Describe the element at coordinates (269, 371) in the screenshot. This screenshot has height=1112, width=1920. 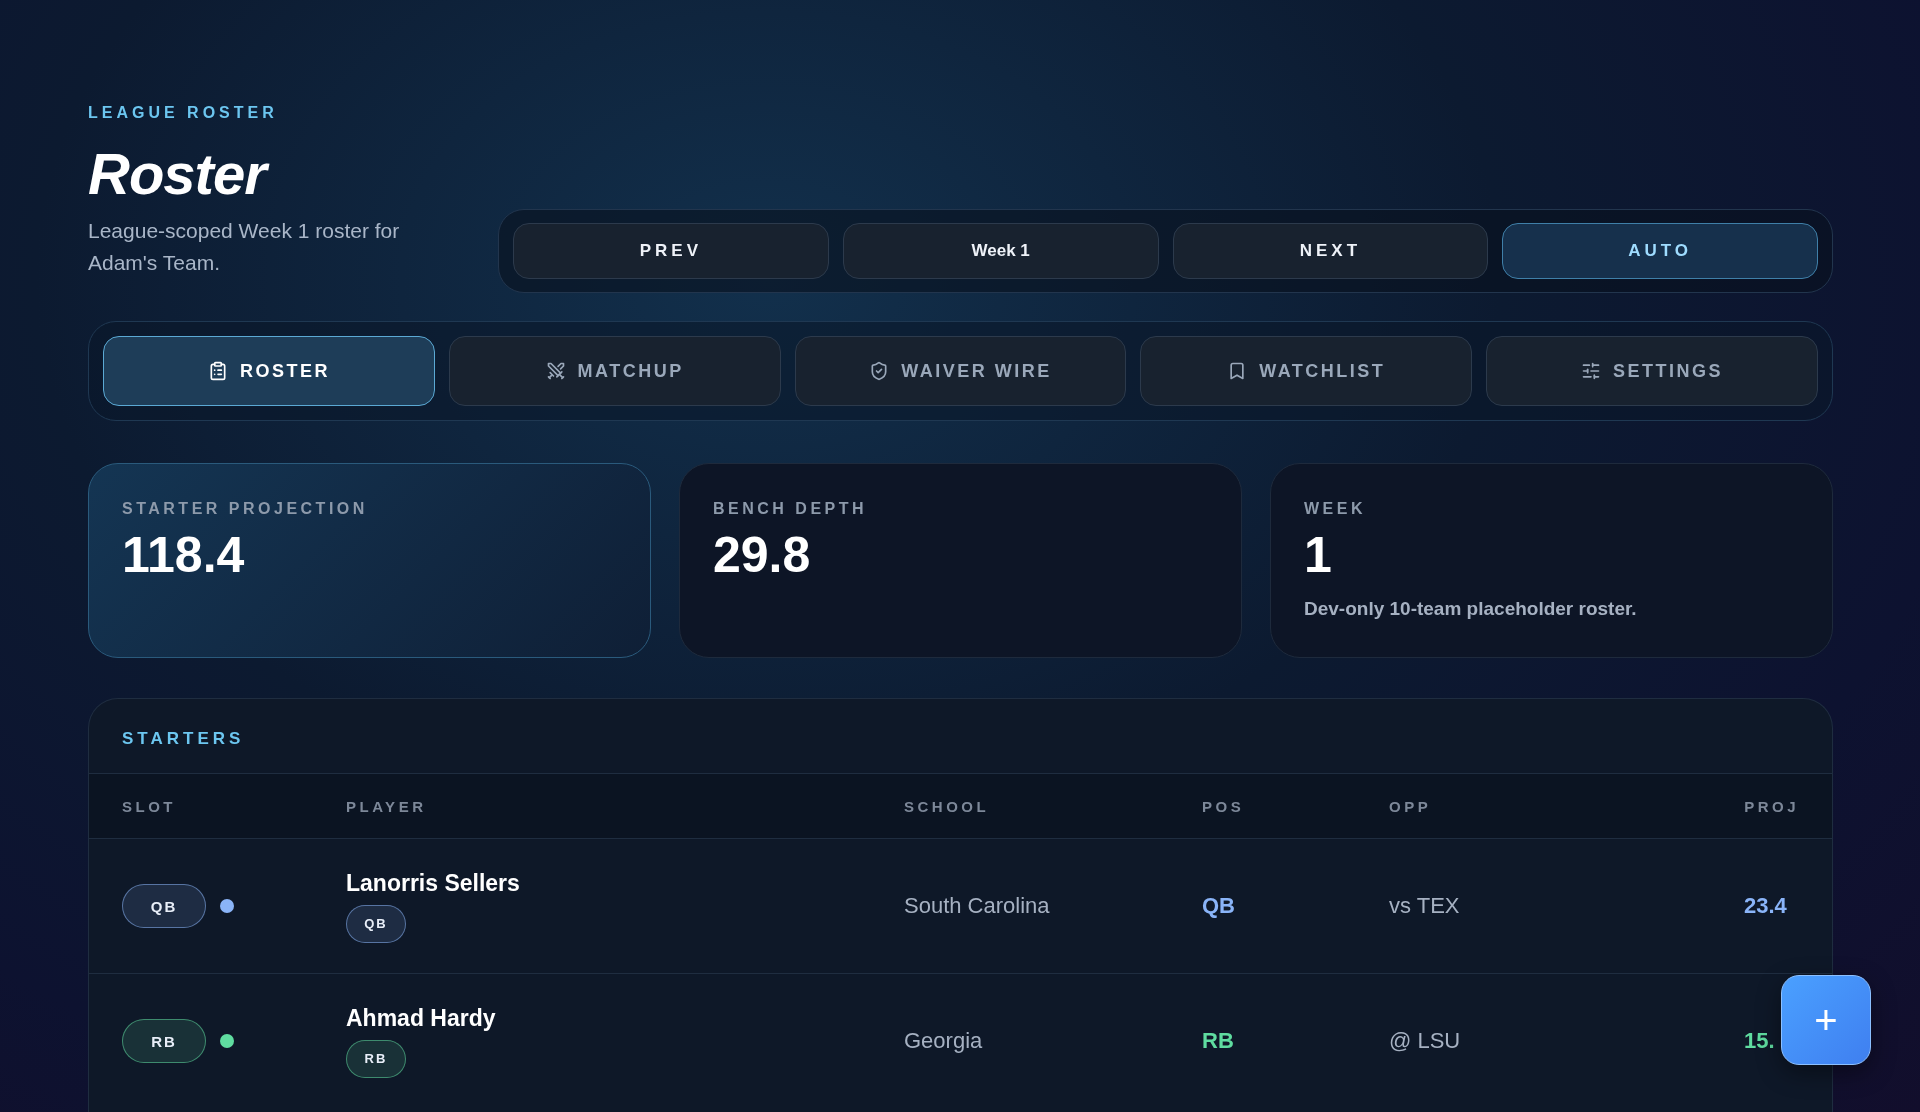
I see `nav-tab: ROSTER` at that location.